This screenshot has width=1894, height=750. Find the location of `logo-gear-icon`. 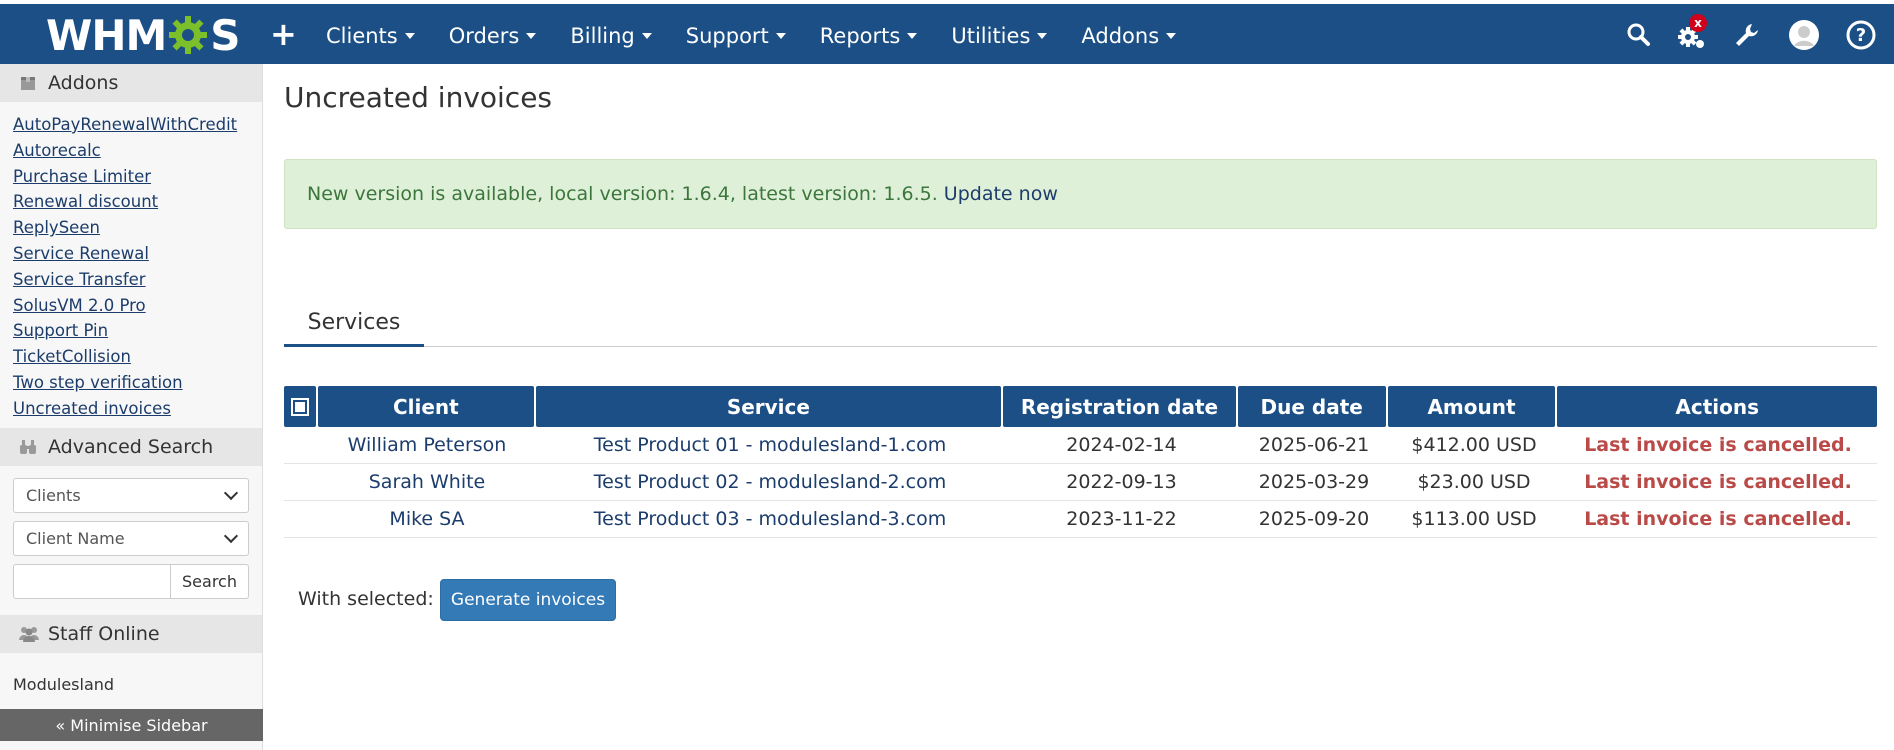

logo-gear-icon is located at coordinates (188, 35).